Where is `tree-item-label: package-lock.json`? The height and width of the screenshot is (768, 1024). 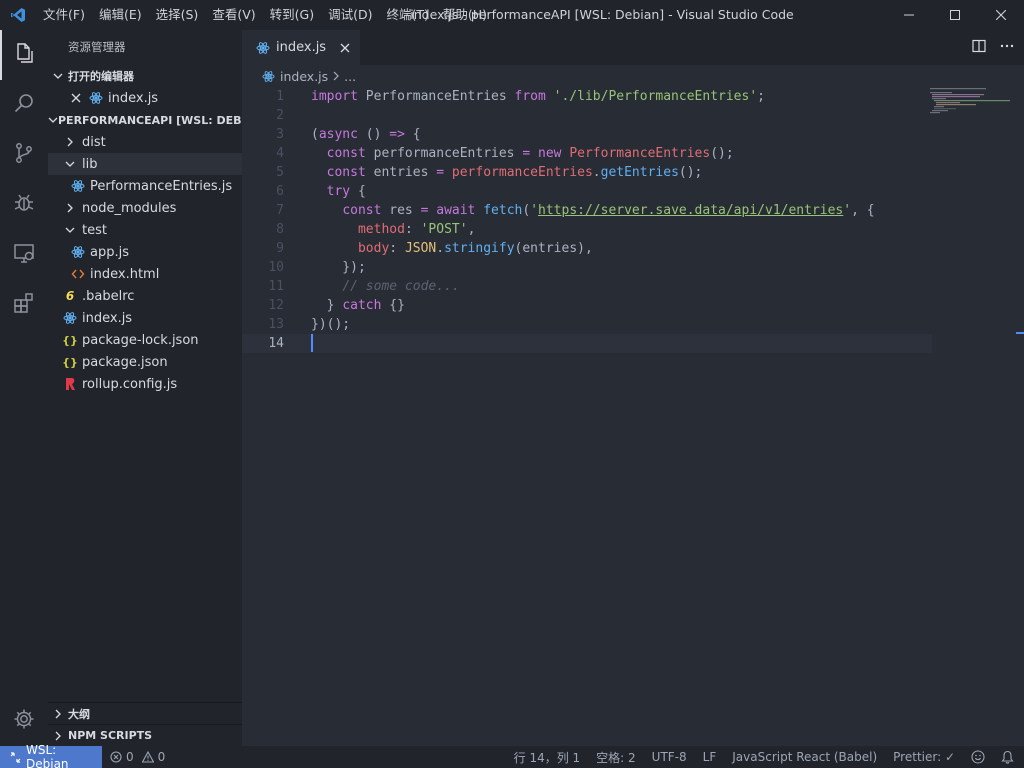
tree-item-label: package-lock.json is located at coordinates (140, 340).